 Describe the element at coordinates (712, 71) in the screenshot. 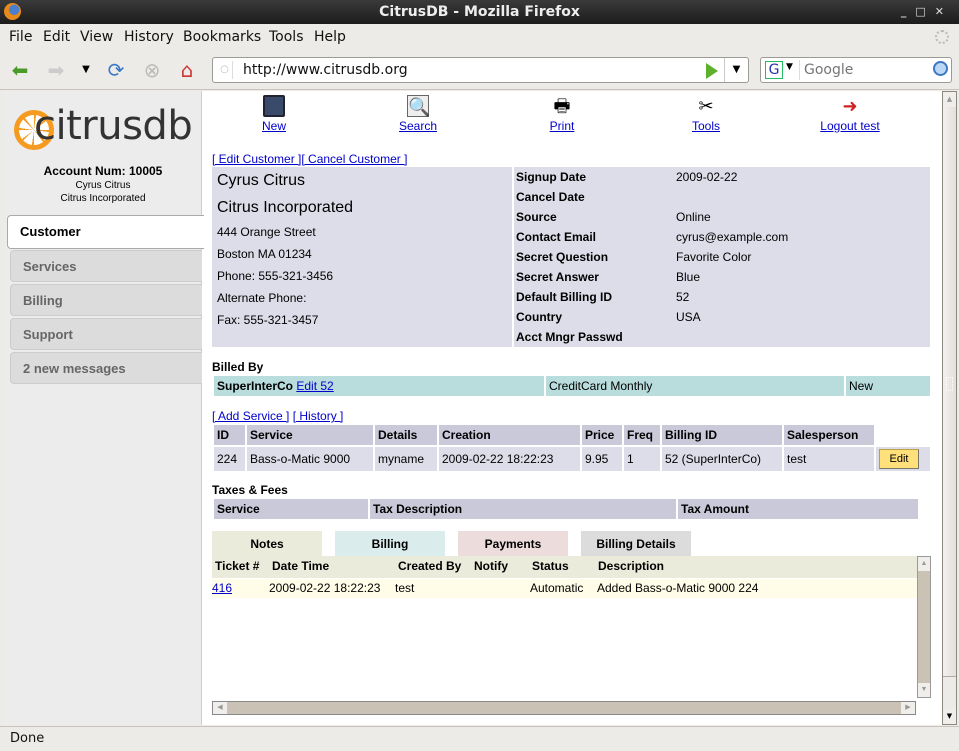

I see `go-arrow-icon` at that location.